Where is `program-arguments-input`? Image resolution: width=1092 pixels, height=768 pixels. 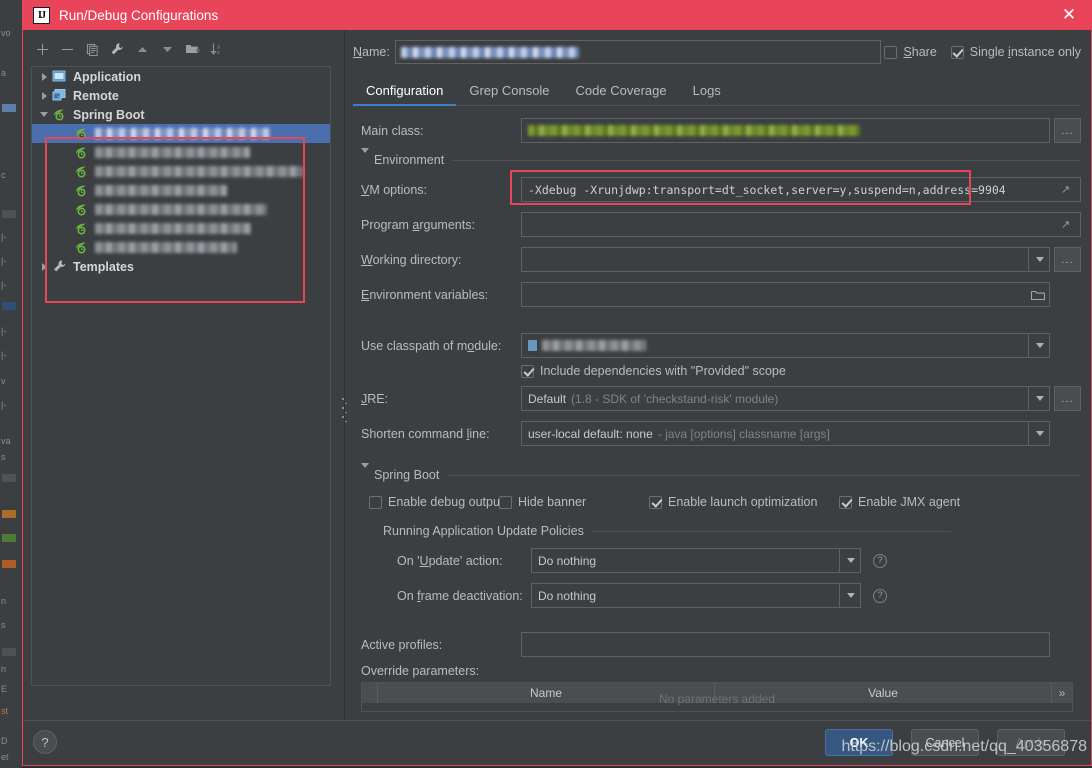 program-arguments-input is located at coordinates (801, 224).